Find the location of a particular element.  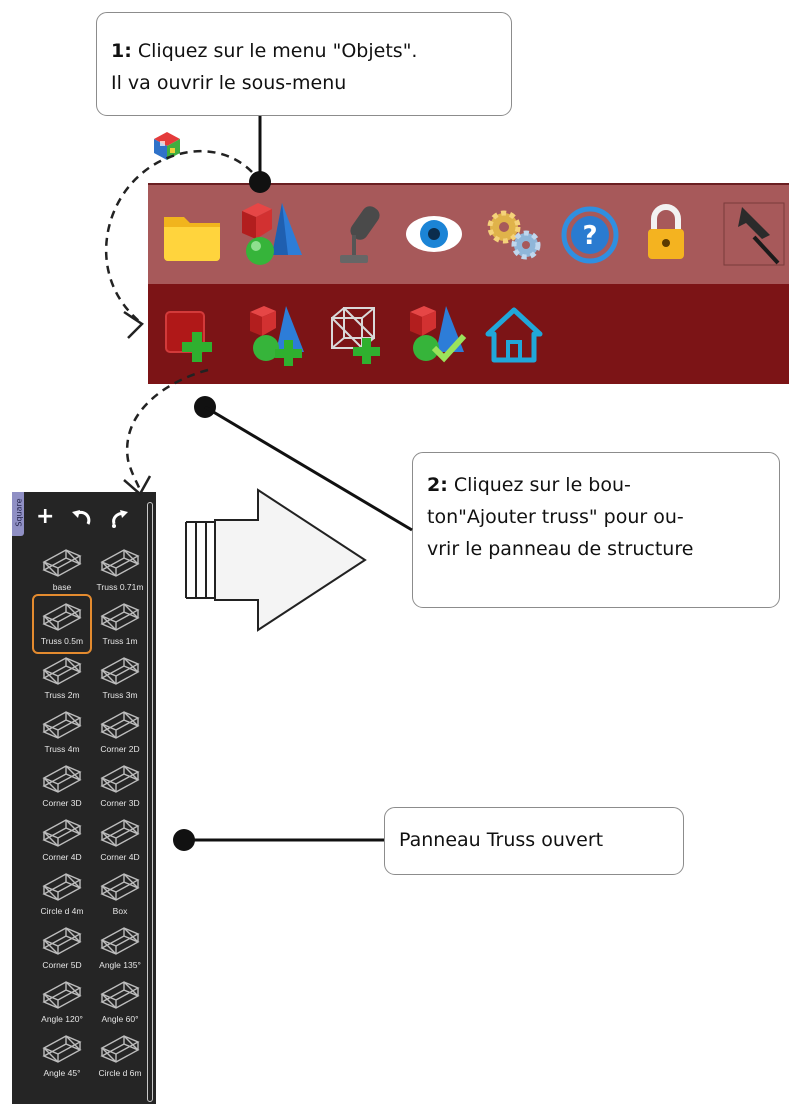

submenu-to-panel-arrow is located at coordinates (167, 429).